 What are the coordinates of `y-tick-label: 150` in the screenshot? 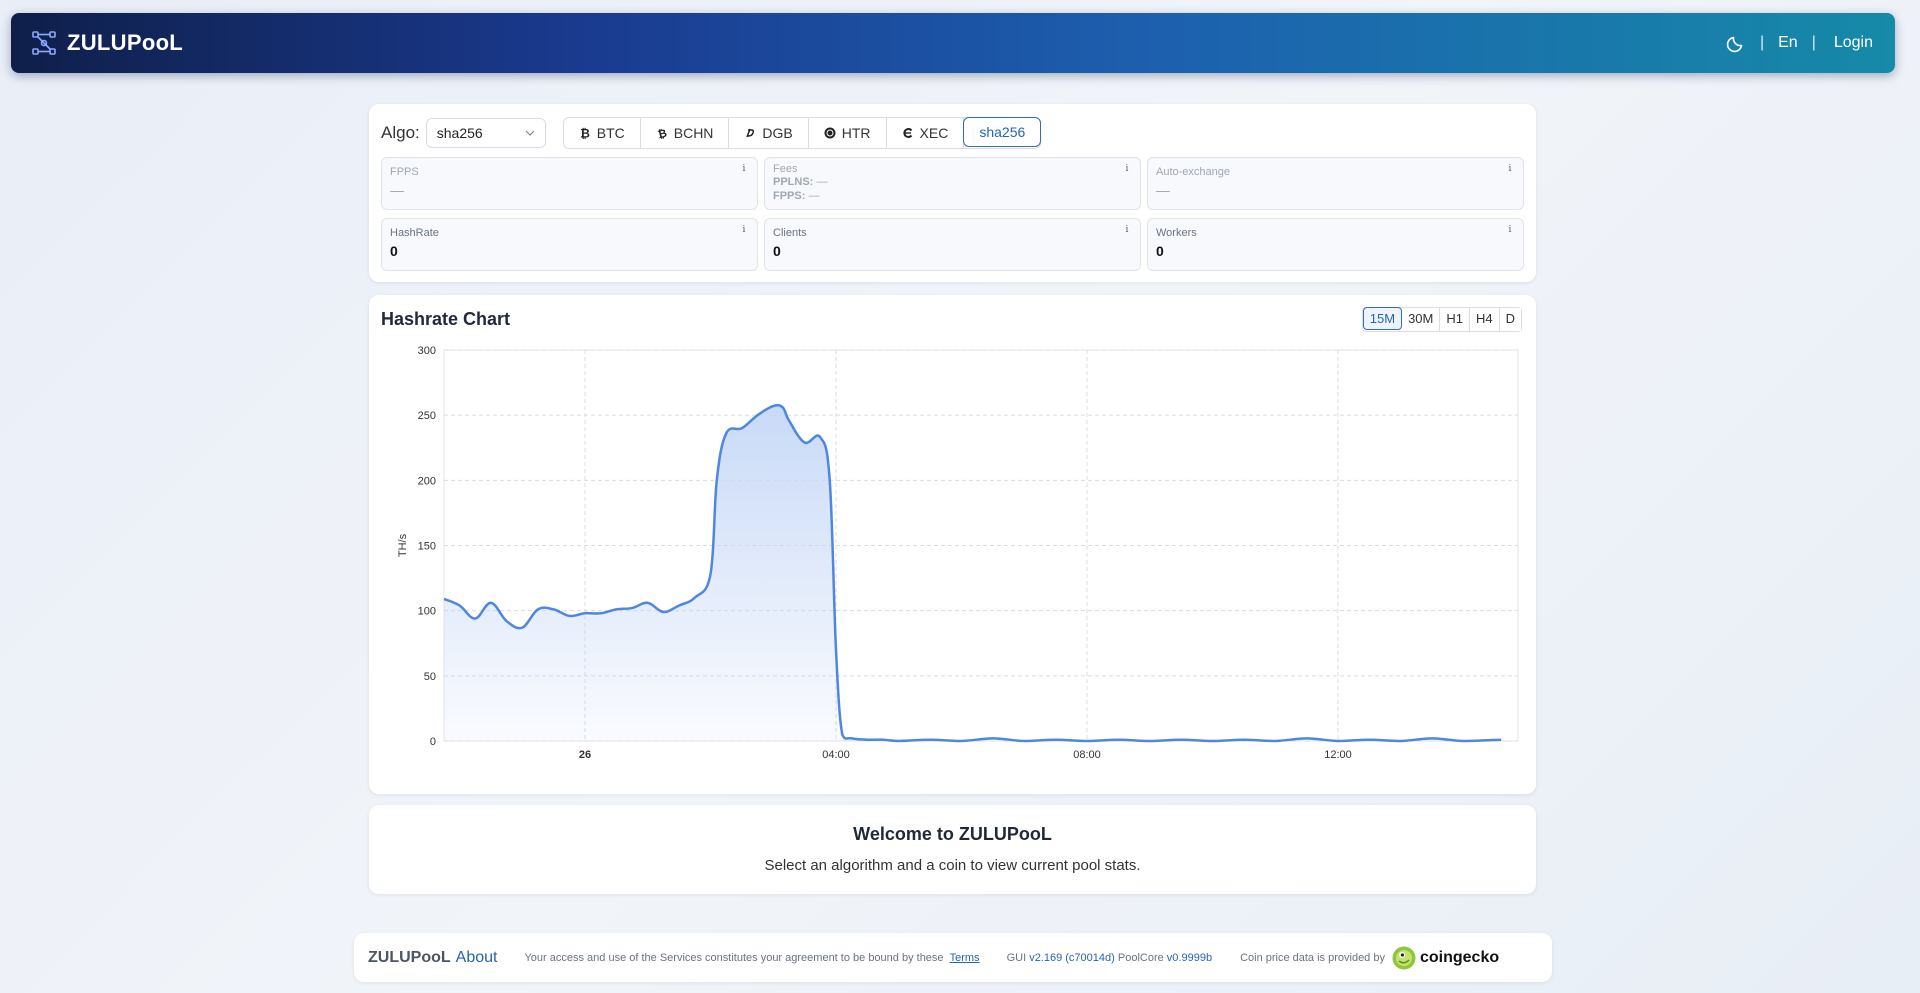 It's located at (427, 547).